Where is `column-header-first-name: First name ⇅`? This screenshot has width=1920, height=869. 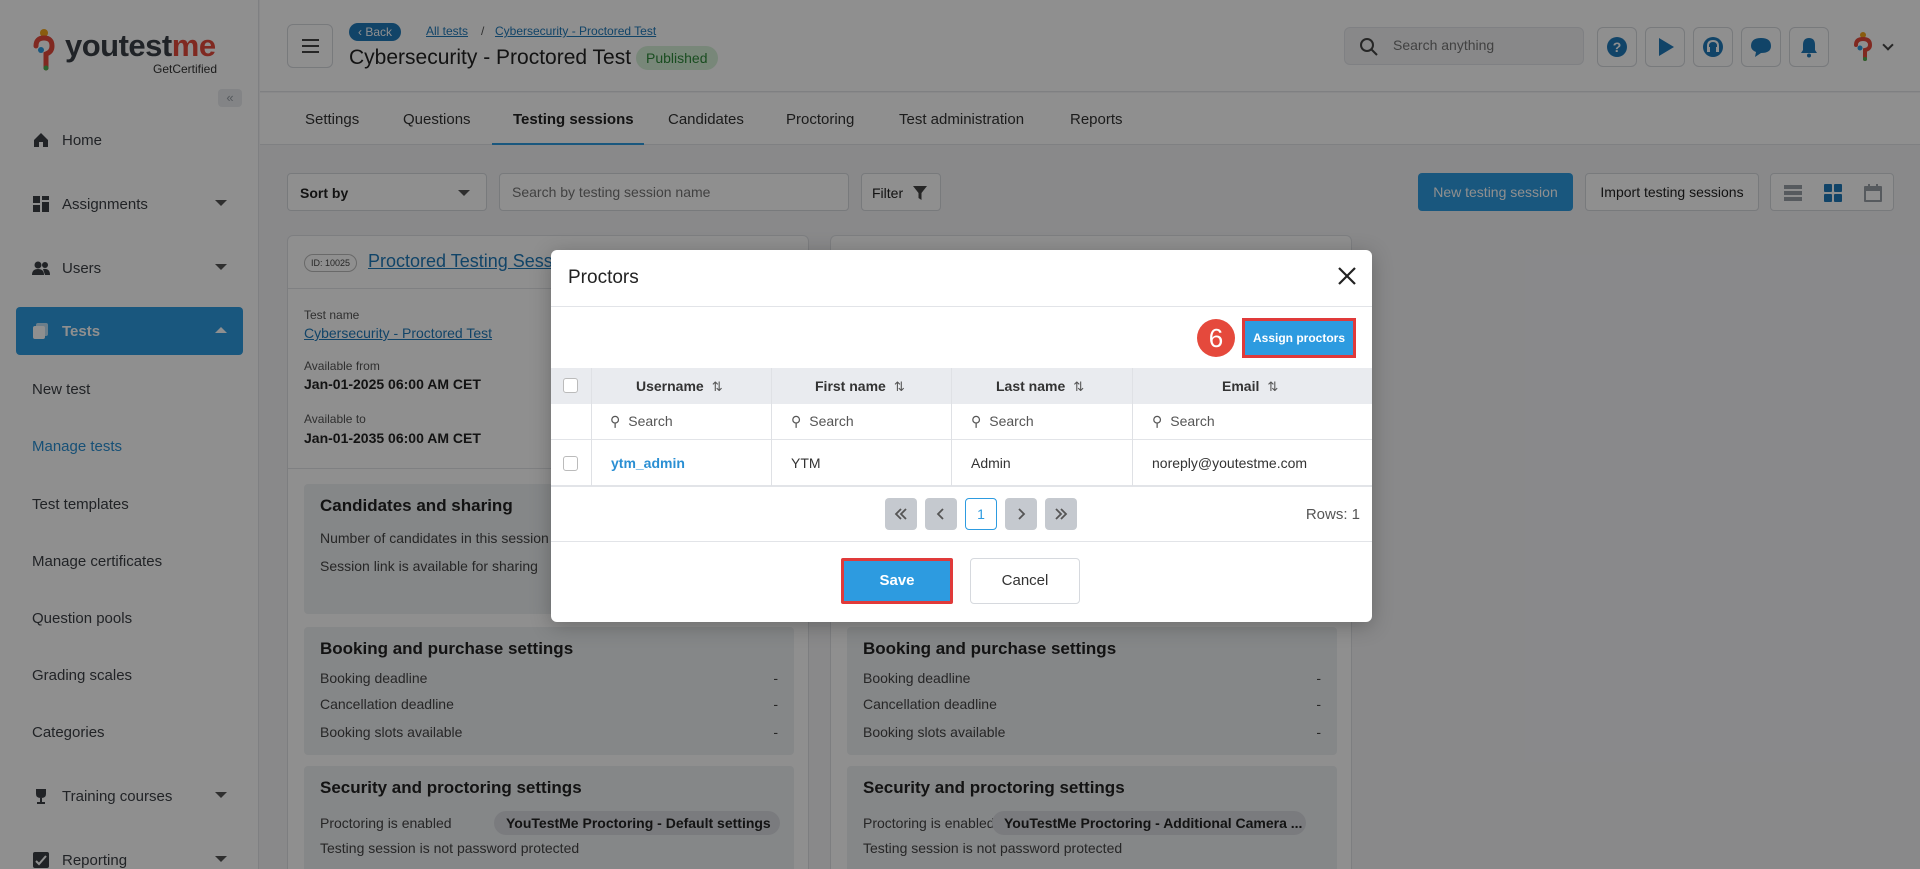 column-header-first-name: First name ⇅ is located at coordinates (860, 386).